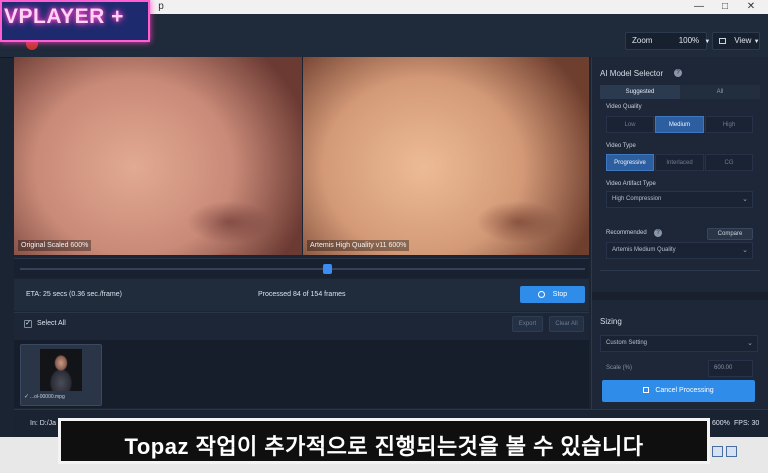  I want to click on original-preview-label: Original Scaled 600%, so click(55, 245).